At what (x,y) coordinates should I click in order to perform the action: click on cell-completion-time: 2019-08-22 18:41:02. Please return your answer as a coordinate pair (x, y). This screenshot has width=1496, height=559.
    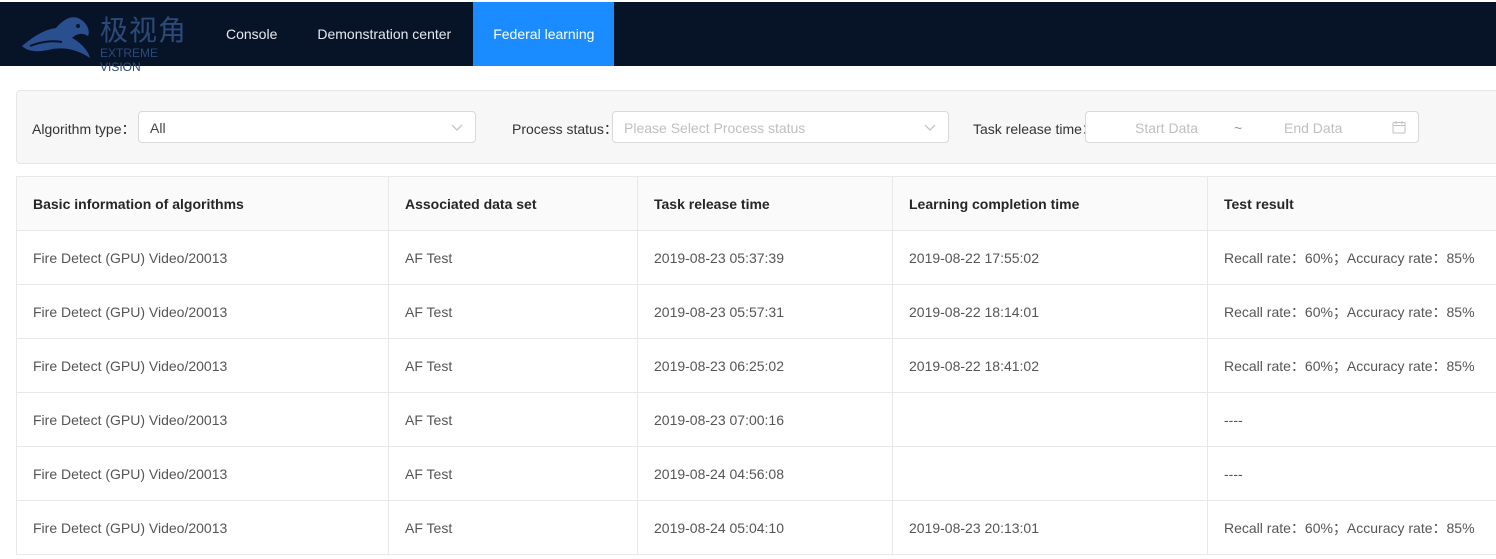
    Looking at the image, I should click on (1050, 365).